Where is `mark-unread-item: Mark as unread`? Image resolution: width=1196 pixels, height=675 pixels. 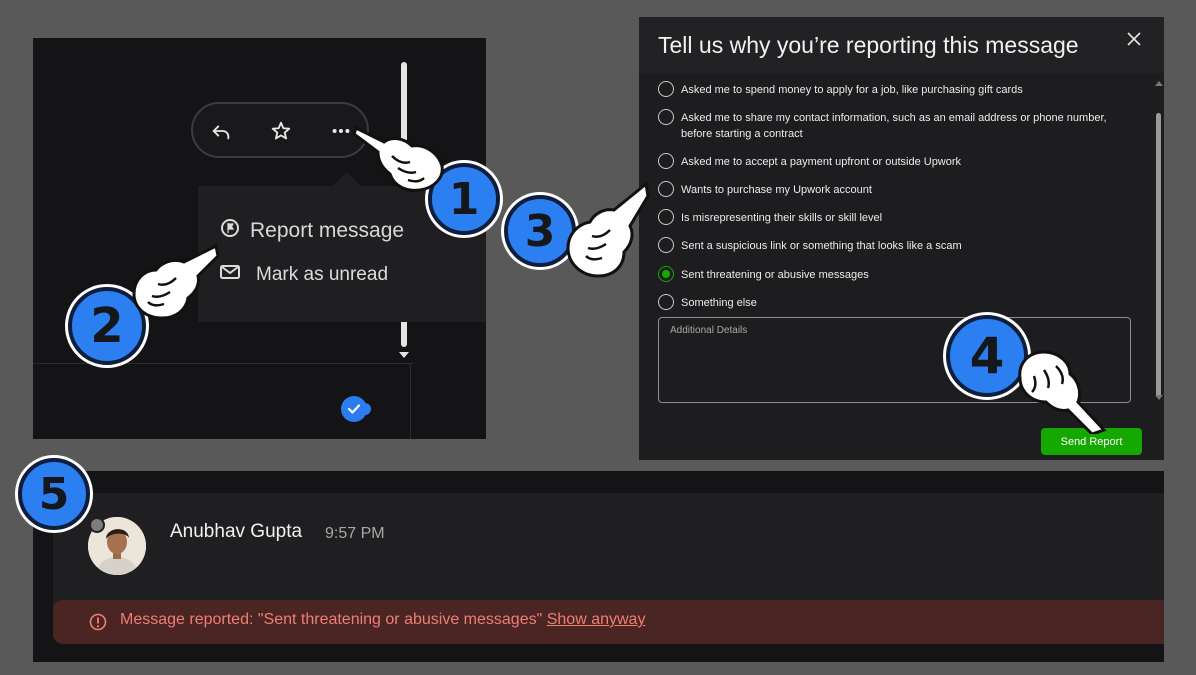
mark-unread-item: Mark as unread is located at coordinates (304, 275).